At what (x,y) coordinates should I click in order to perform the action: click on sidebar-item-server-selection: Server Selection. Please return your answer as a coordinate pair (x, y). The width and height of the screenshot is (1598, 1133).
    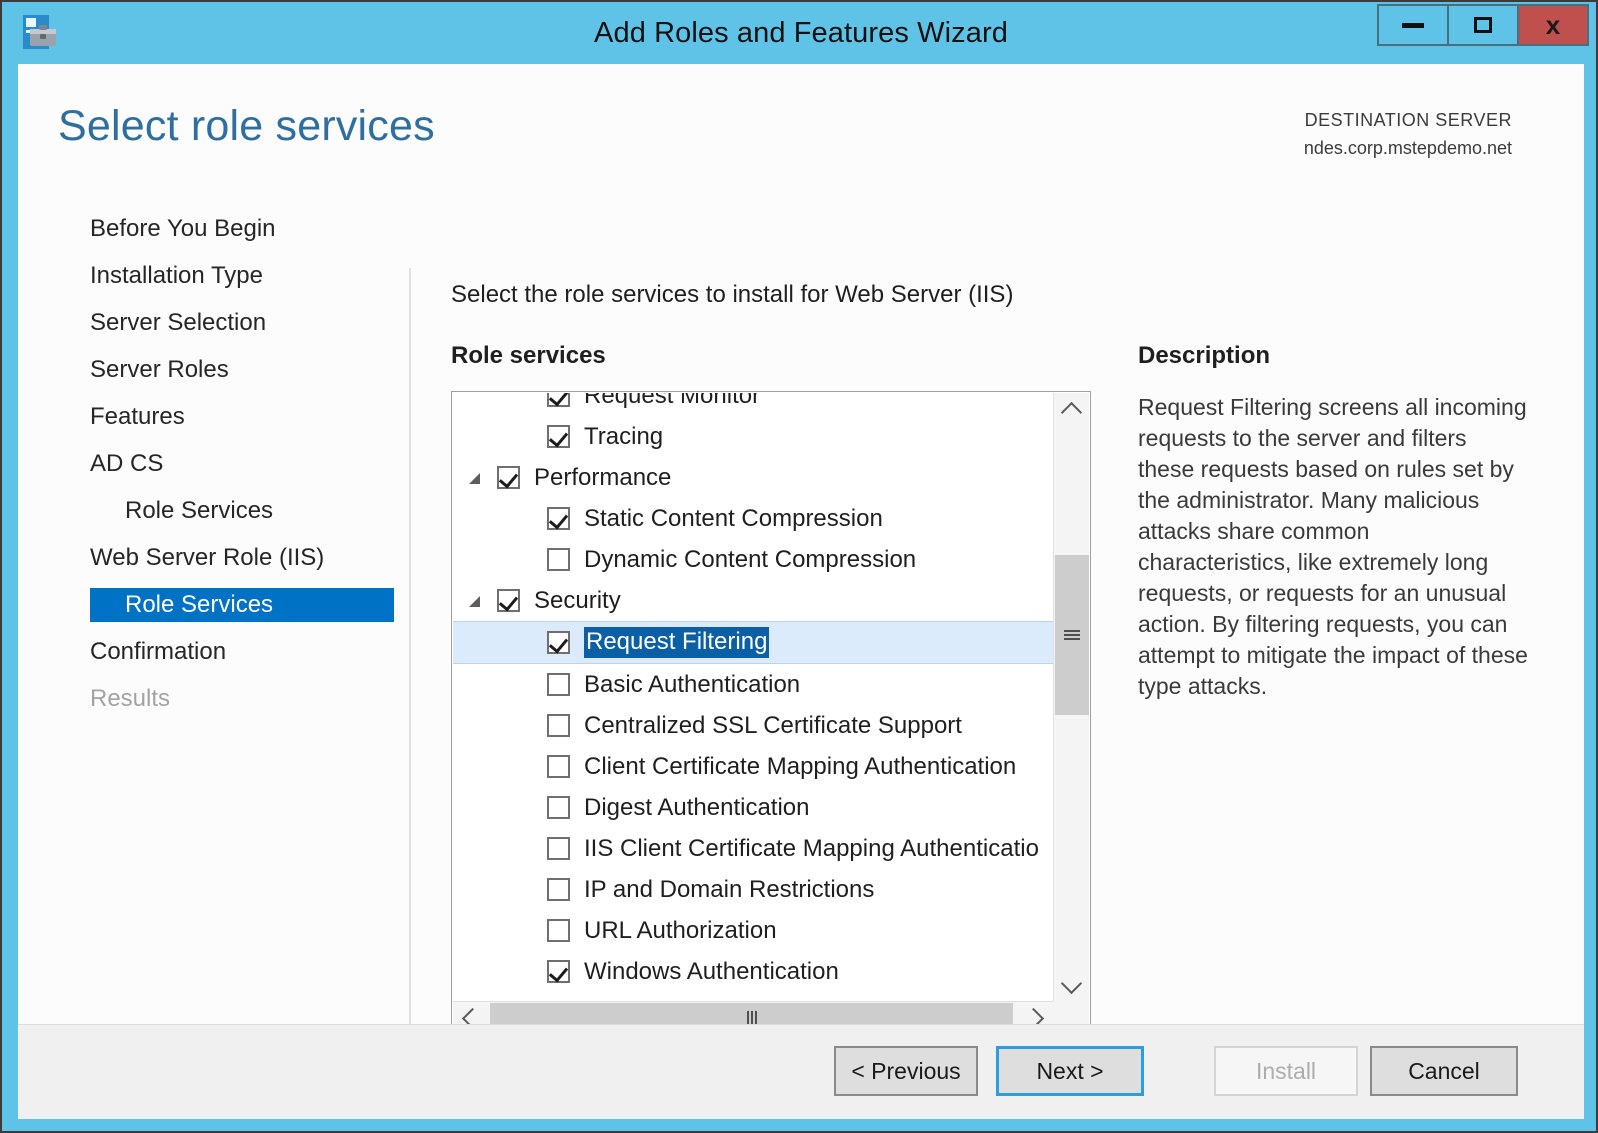
    Looking at the image, I should click on (242, 323).